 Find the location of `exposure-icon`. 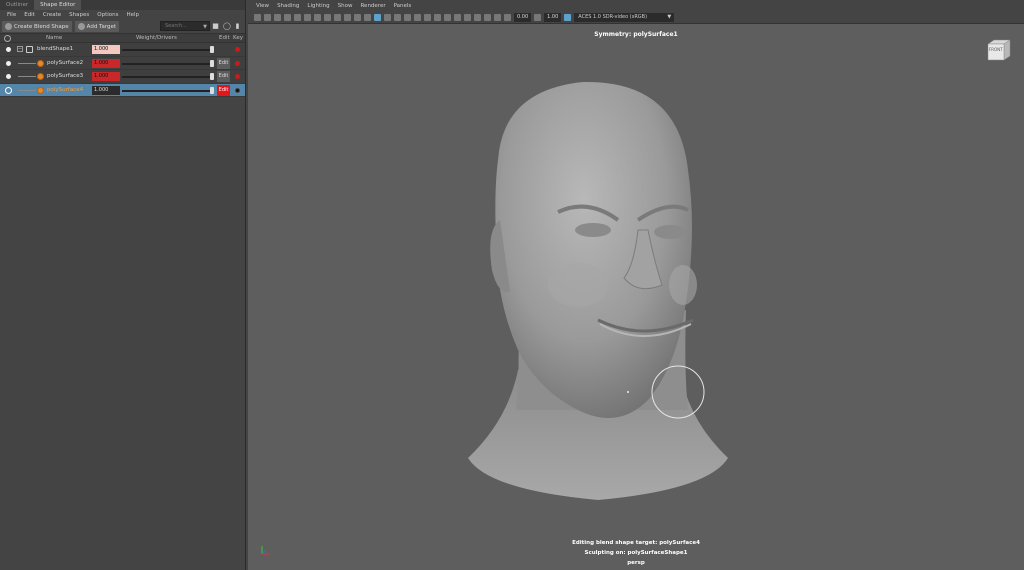

exposure-icon is located at coordinates (507, 17).